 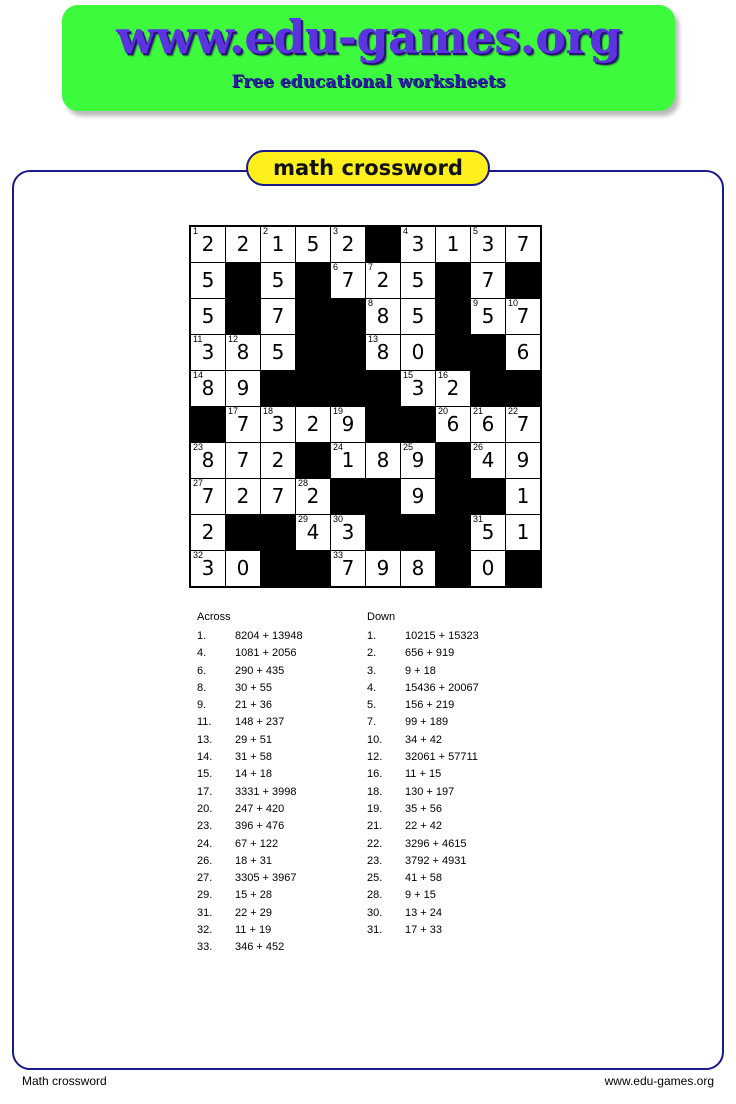 What do you see at coordinates (348, 280) in the screenshot?
I see `crossword-cell: 67` at bounding box center [348, 280].